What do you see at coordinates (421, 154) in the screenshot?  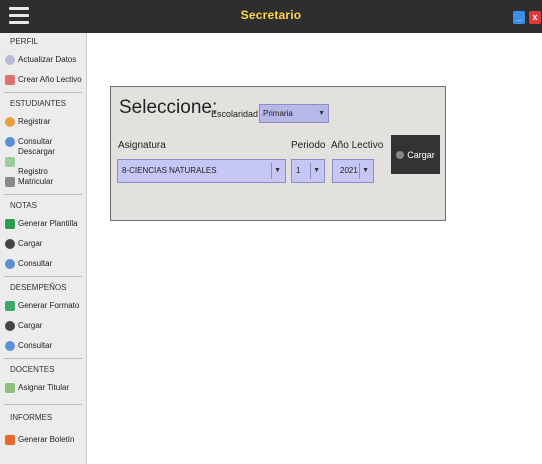 I see `cargar-label: Cargar` at bounding box center [421, 154].